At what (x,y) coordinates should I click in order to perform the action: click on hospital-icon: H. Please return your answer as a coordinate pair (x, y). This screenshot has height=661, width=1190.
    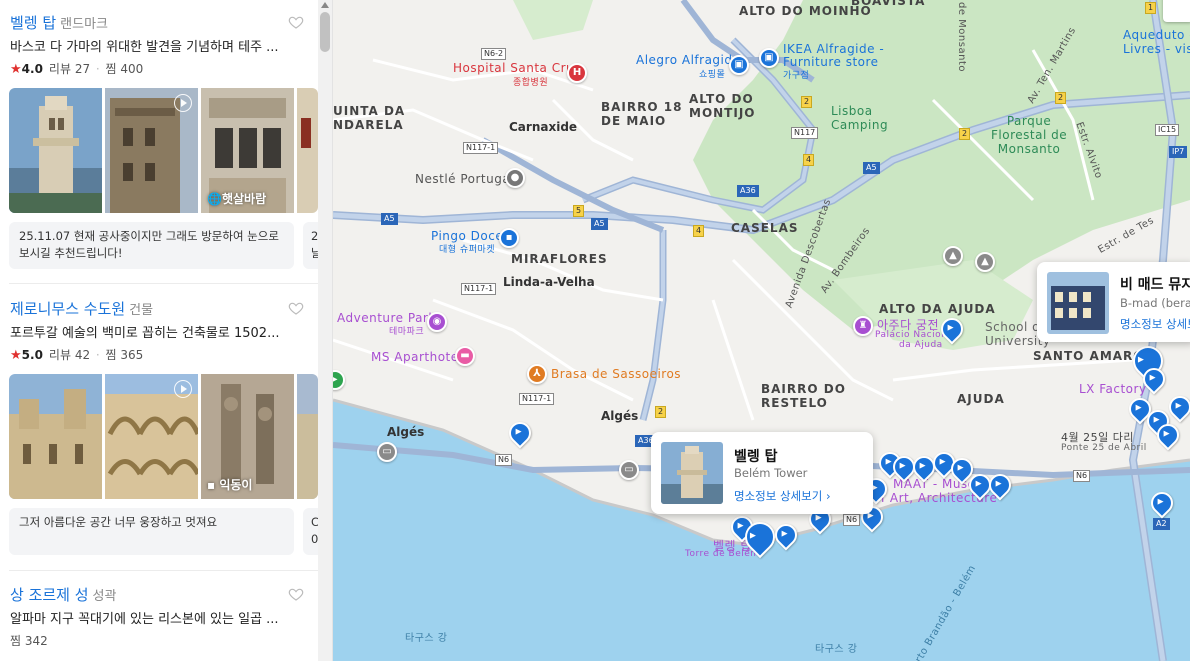
    Looking at the image, I should click on (577, 73).